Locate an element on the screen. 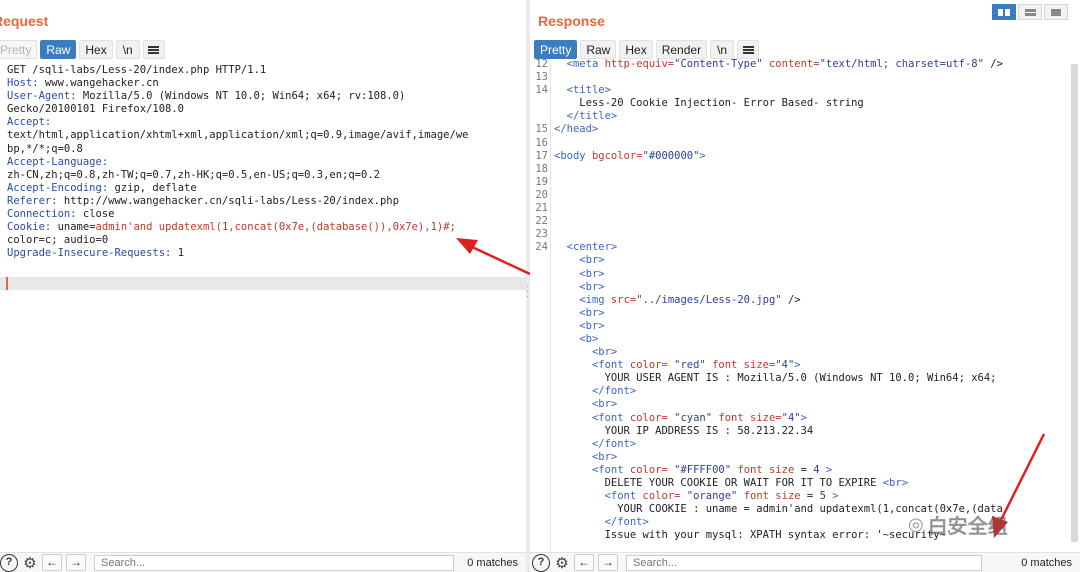 The height and width of the screenshot is (572, 1080). request-line: Accept: is located at coordinates (263, 122).